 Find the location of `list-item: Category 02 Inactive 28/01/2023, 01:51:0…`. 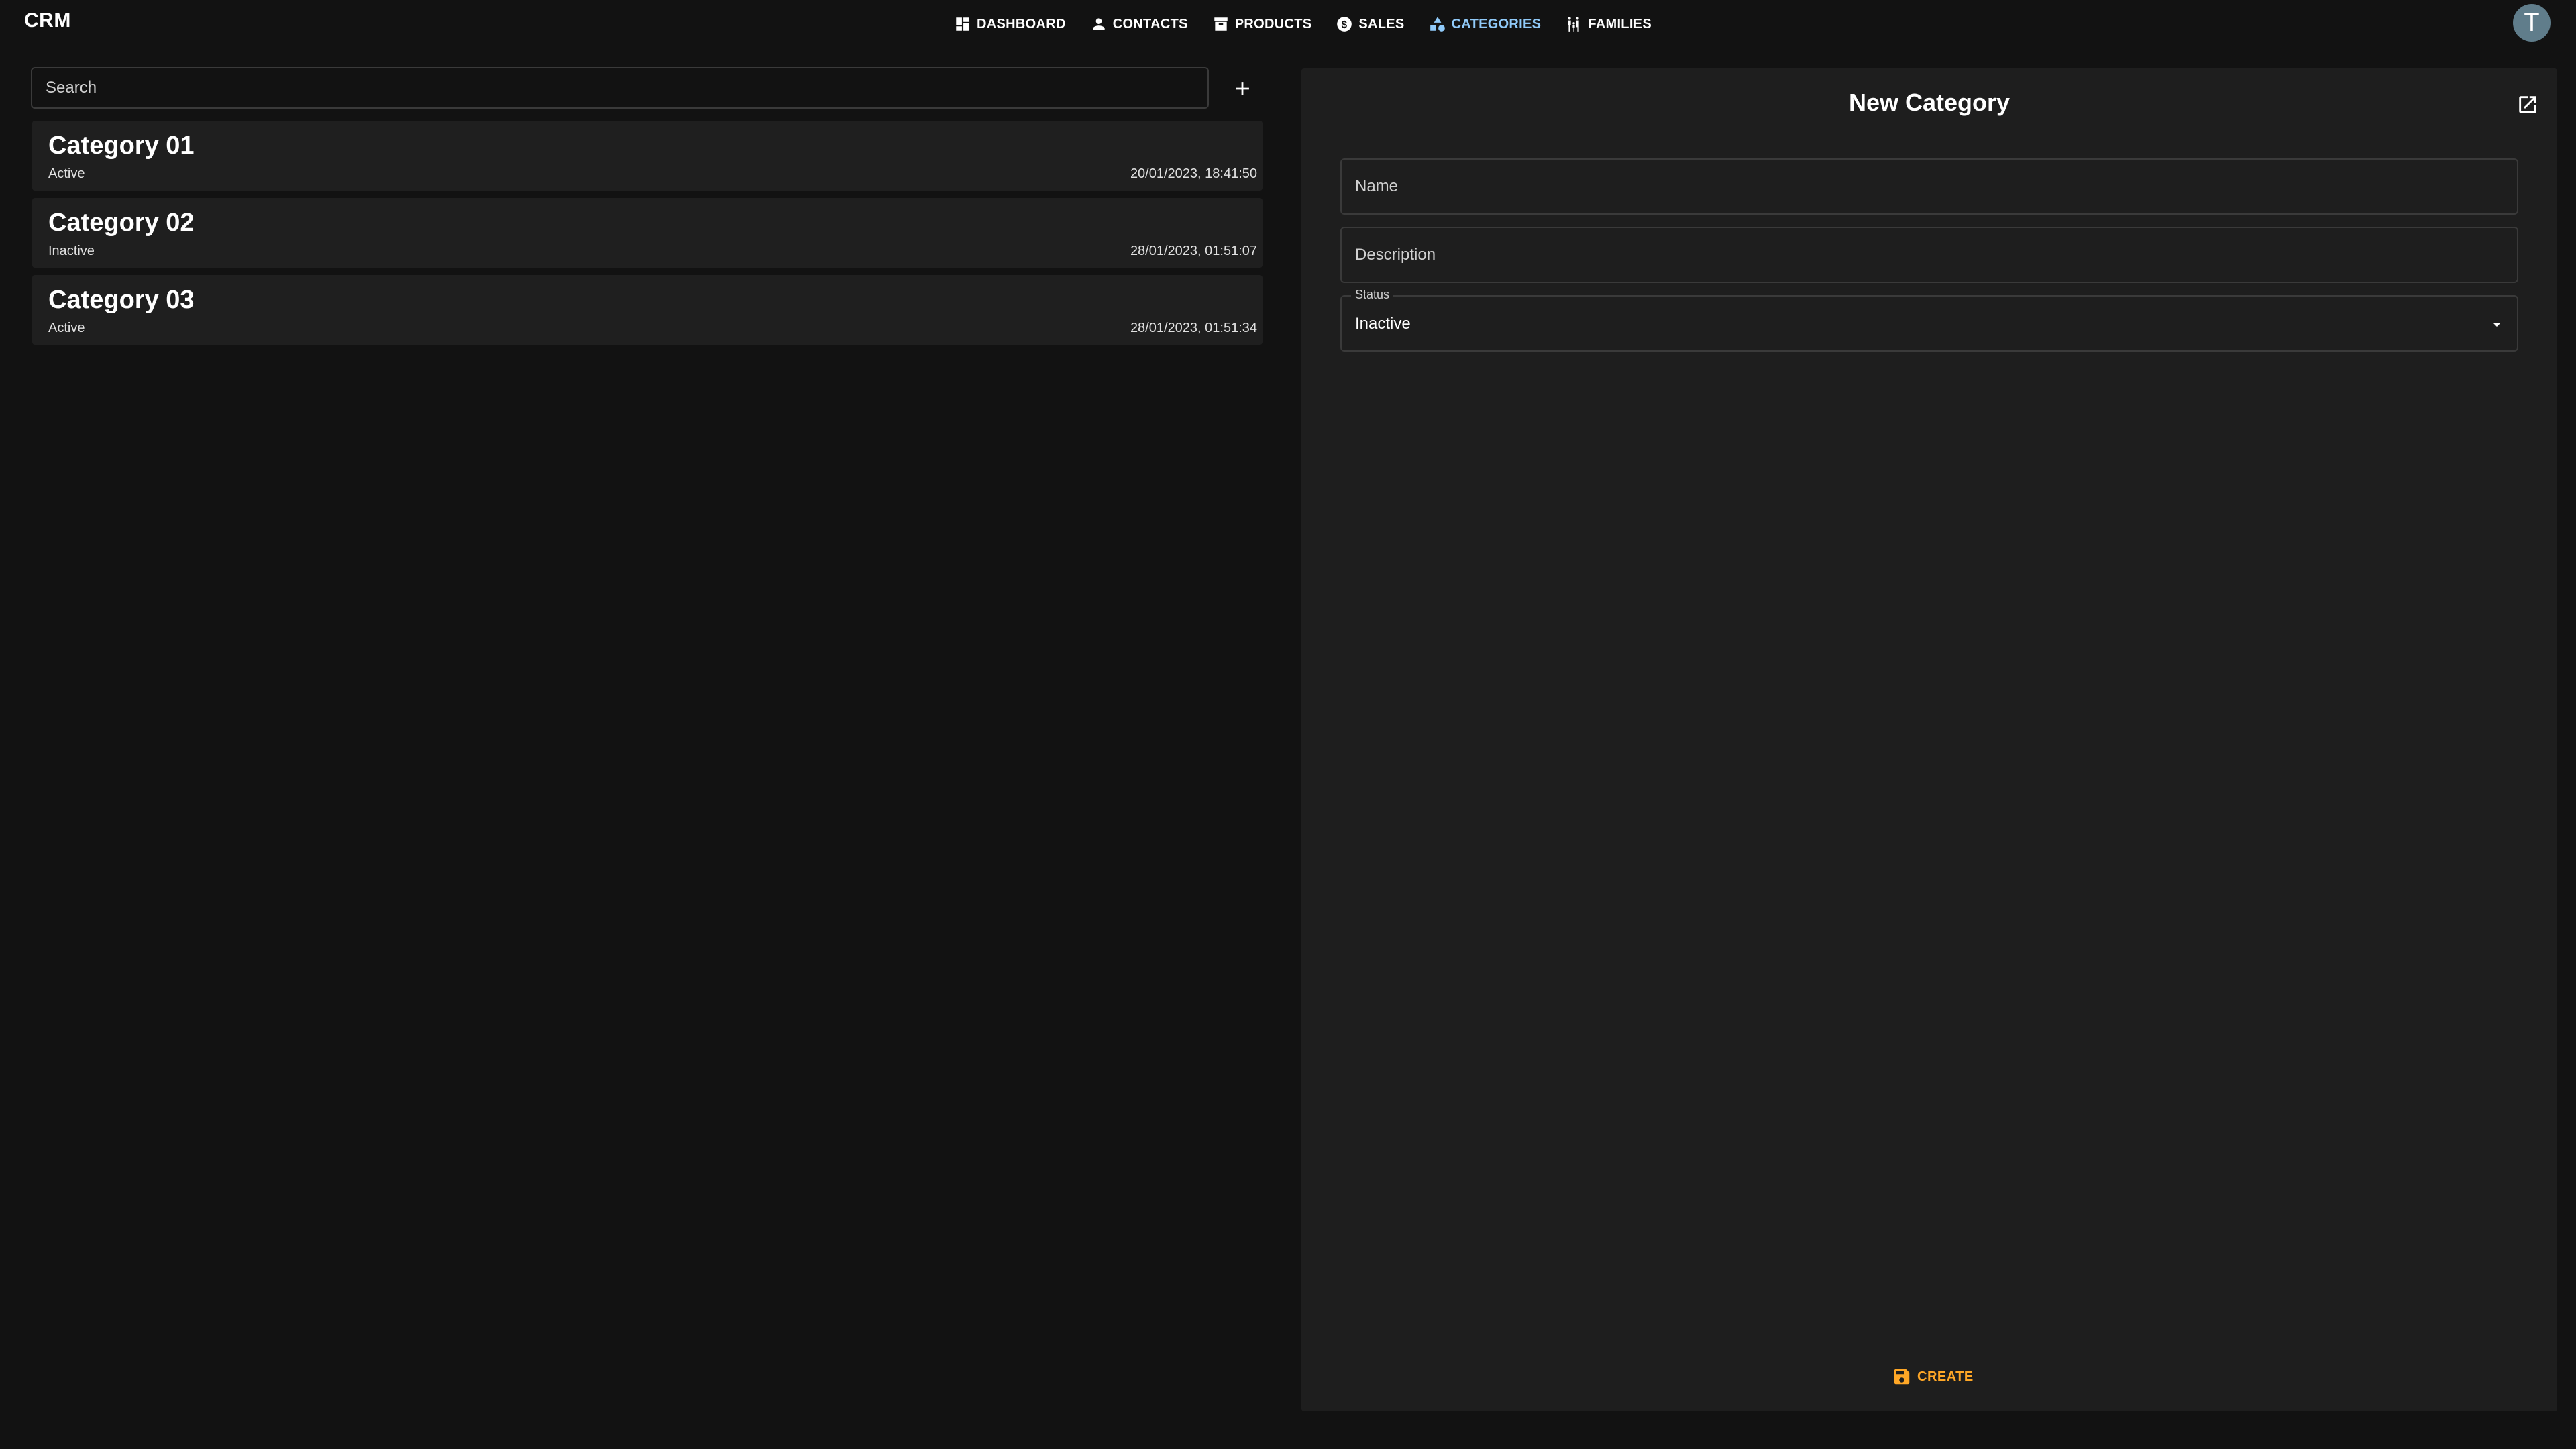

list-item: Category 02 Inactive 28/01/2023, 01:51:0… is located at coordinates (647, 233).